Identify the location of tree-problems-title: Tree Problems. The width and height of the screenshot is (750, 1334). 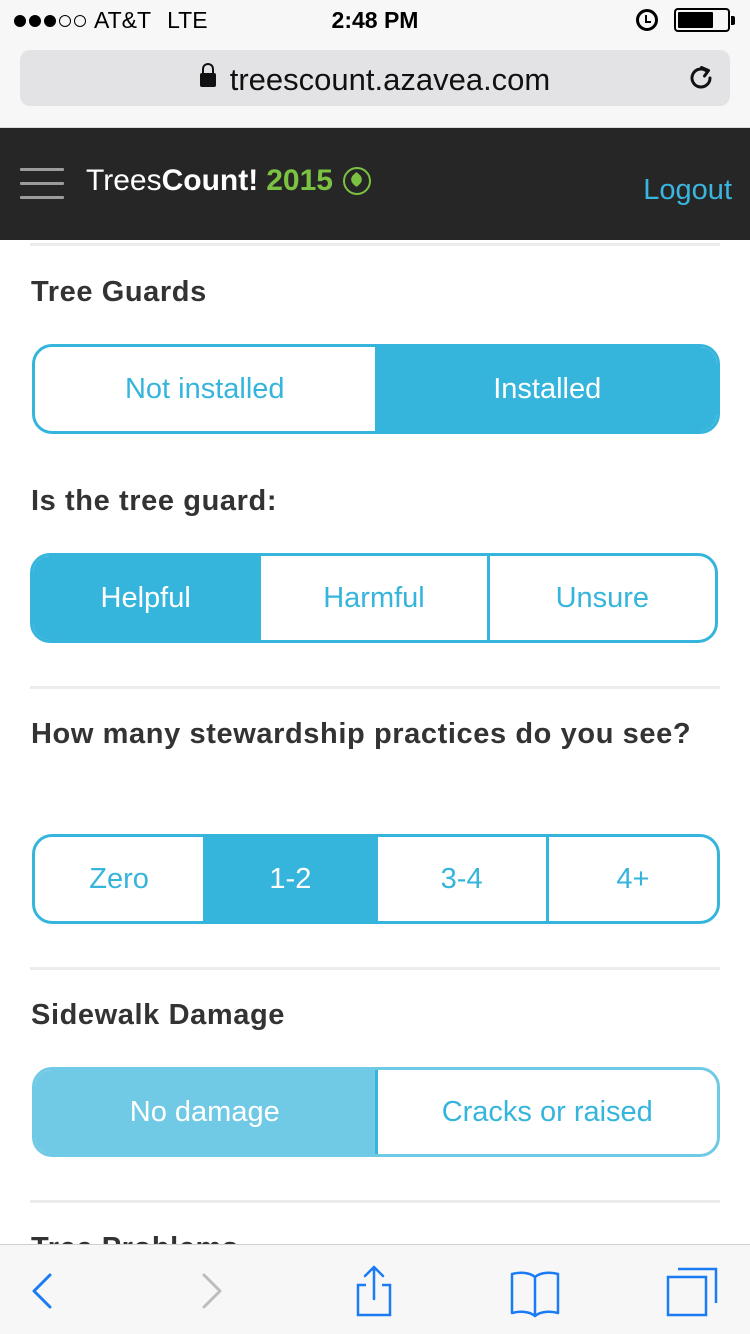
(376, 1234).